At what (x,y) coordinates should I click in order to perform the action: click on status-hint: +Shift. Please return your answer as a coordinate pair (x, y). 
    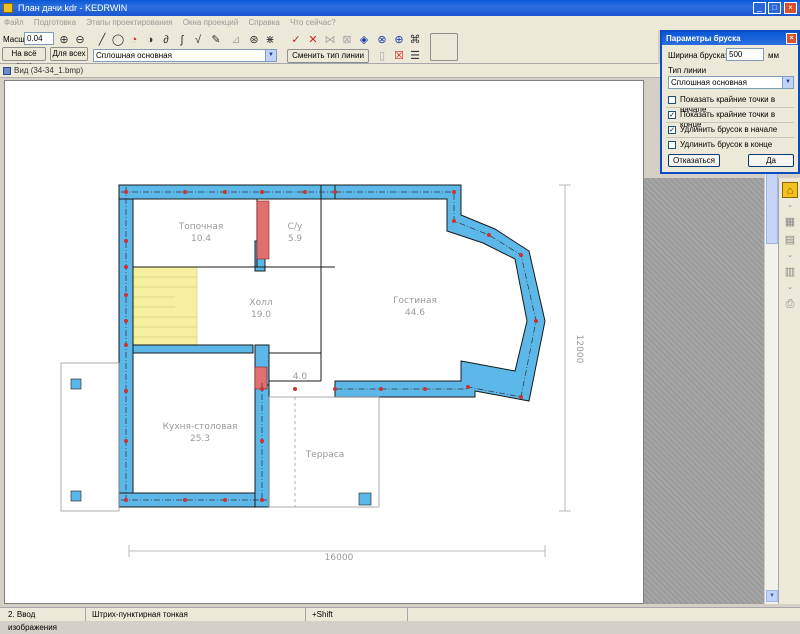
    Looking at the image, I should click on (358, 614).